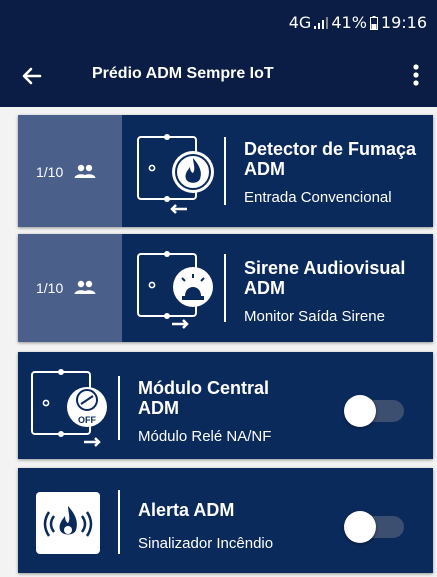 The height and width of the screenshot is (577, 437). Describe the element at coordinates (373, 22) in the screenshot. I see `battery-icon` at that location.